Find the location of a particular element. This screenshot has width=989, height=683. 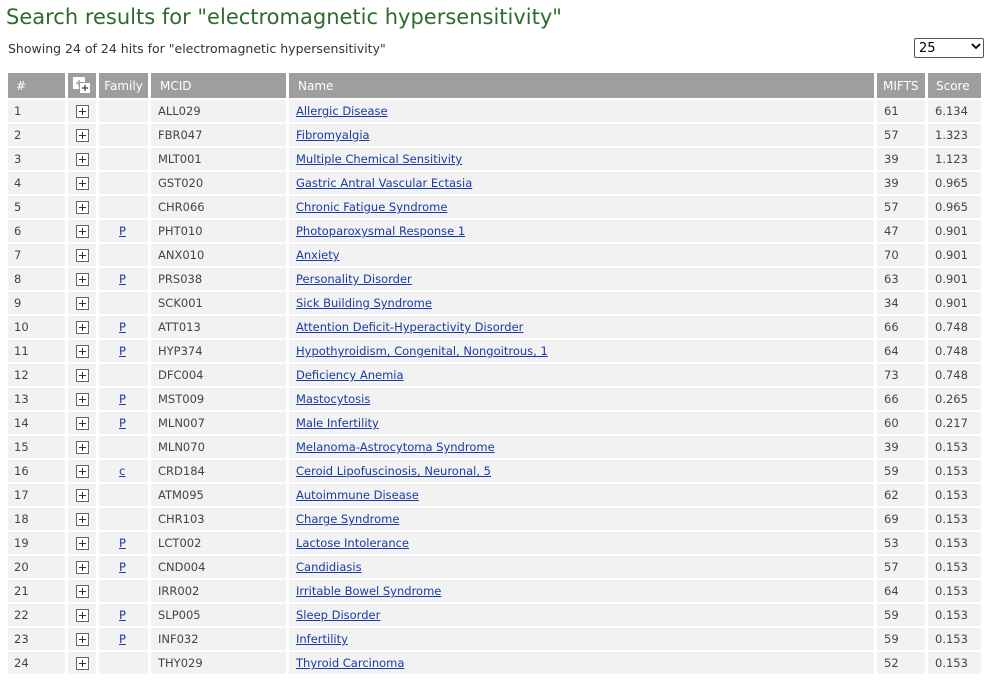

column-header-name: Name is located at coordinates (581, 86).